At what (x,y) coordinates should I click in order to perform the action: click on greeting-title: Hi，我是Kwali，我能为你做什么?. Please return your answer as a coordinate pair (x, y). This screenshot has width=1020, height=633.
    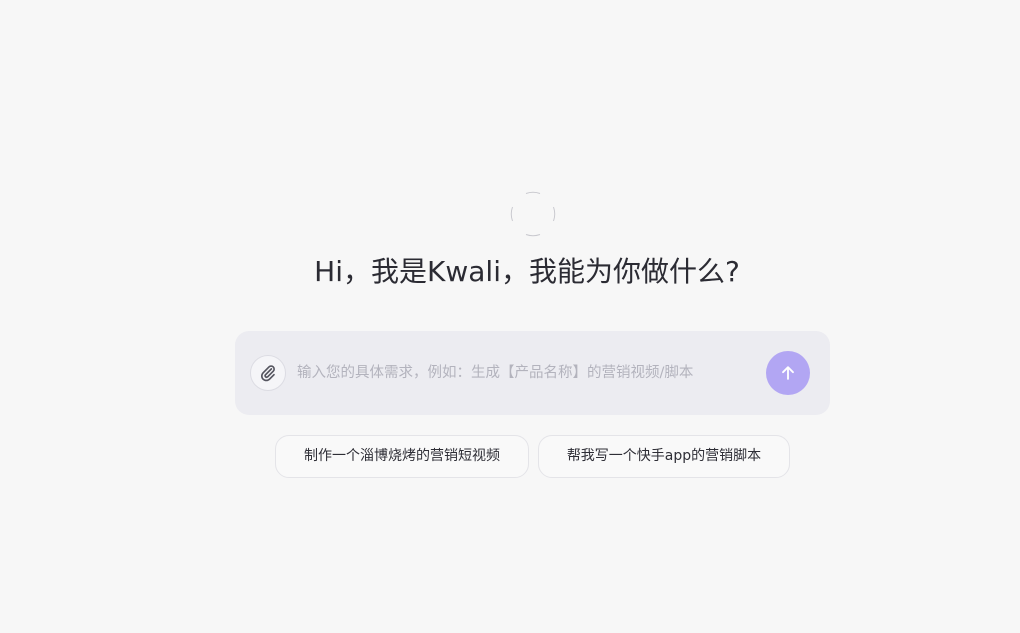
    Looking at the image, I should click on (527, 271).